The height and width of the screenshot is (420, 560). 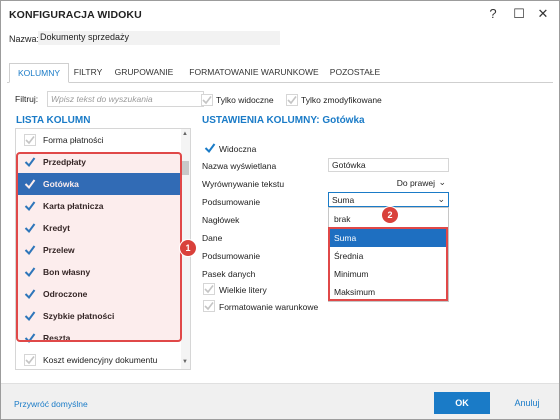 I want to click on column-label: Gotówka, so click(x=61, y=184).